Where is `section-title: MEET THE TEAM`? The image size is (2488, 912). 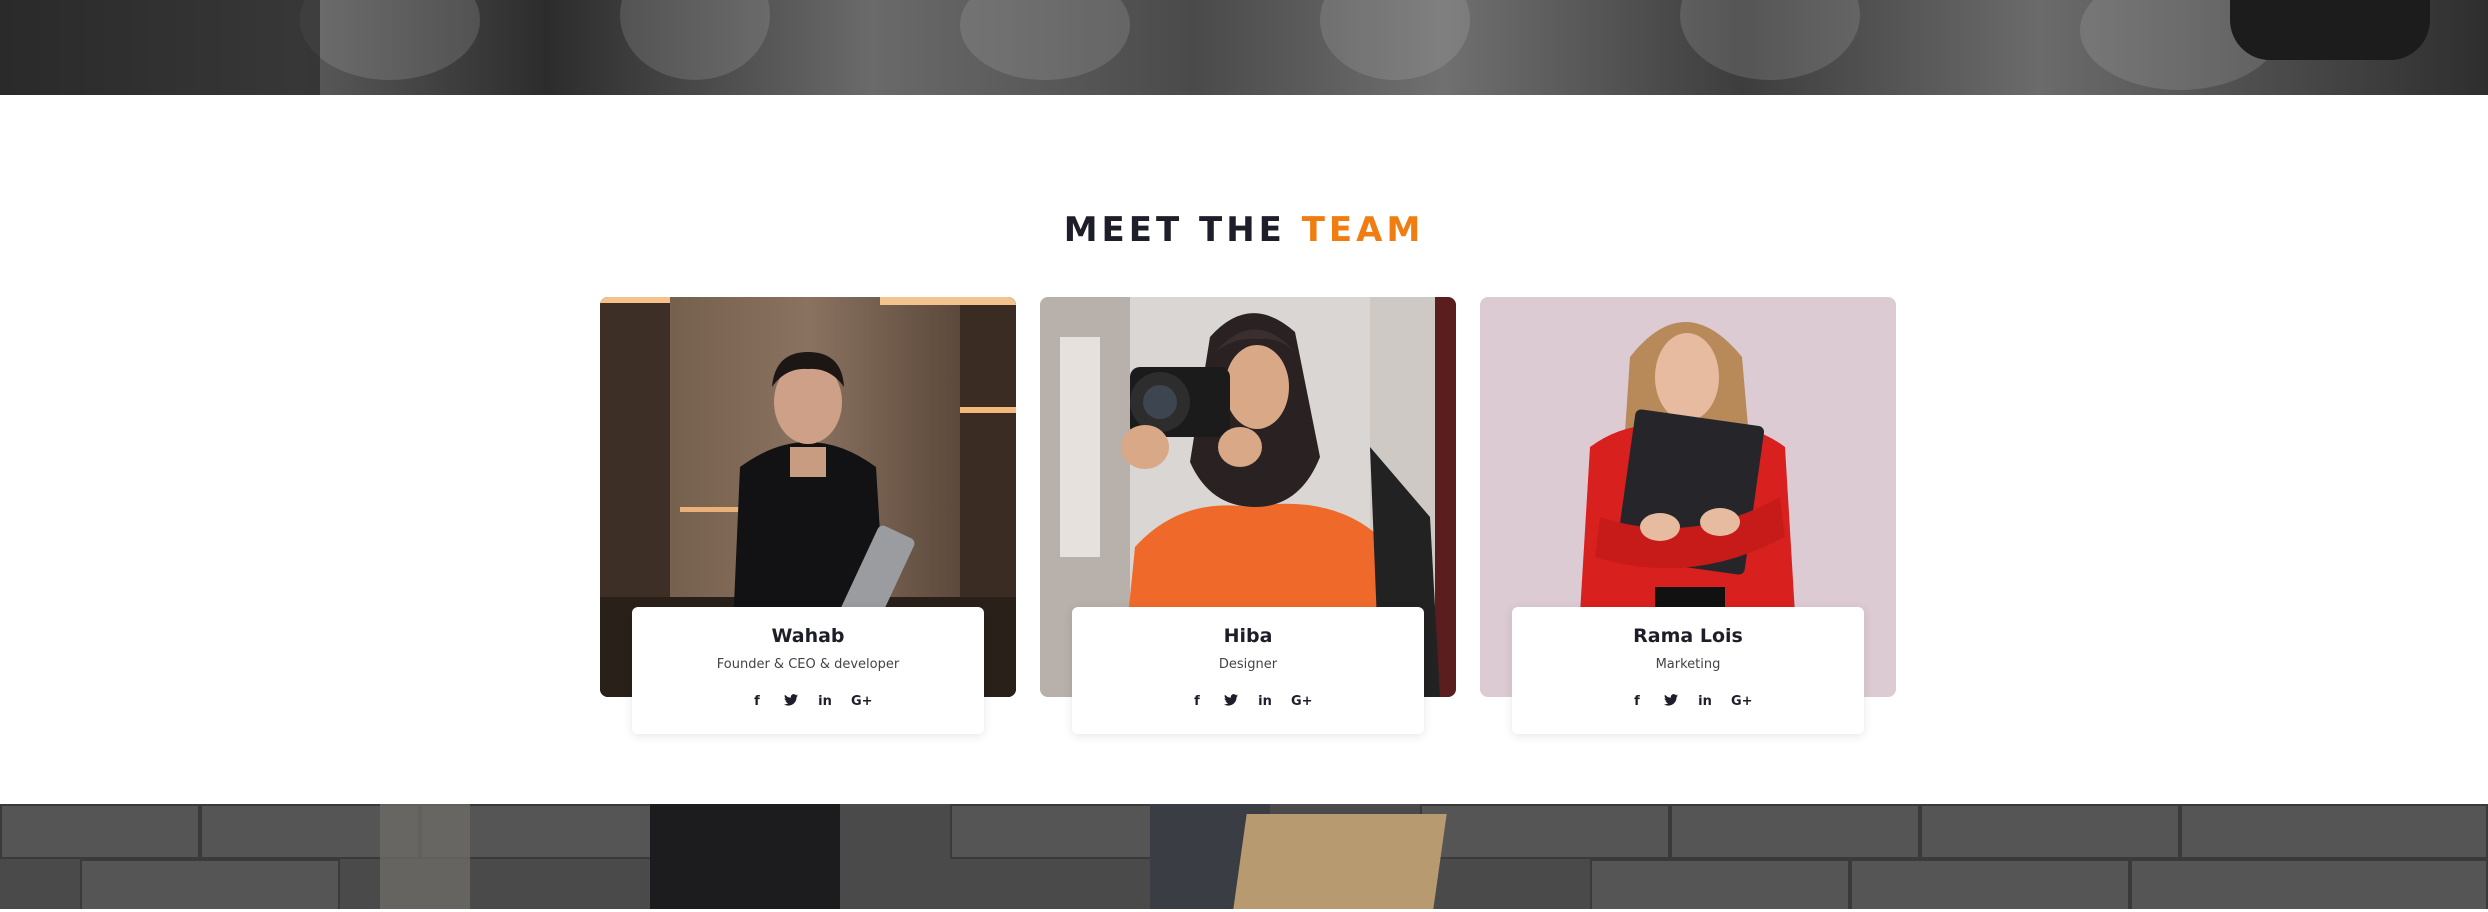
section-title: MEET THE TEAM is located at coordinates (1244, 230).